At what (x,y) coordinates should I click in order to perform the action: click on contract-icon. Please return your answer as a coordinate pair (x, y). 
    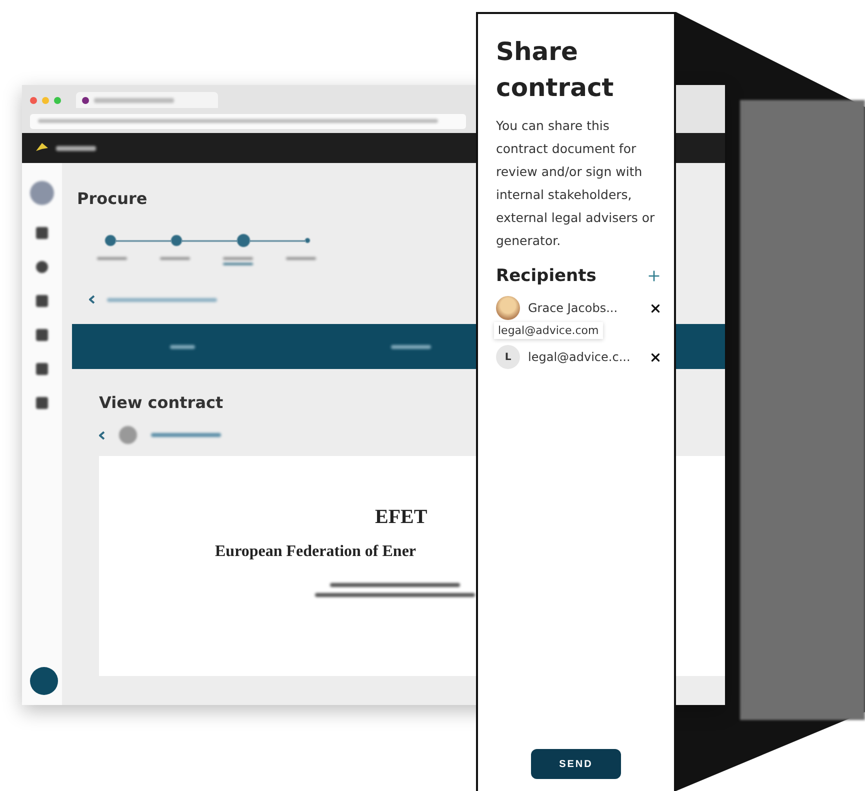
    Looking at the image, I should click on (128, 435).